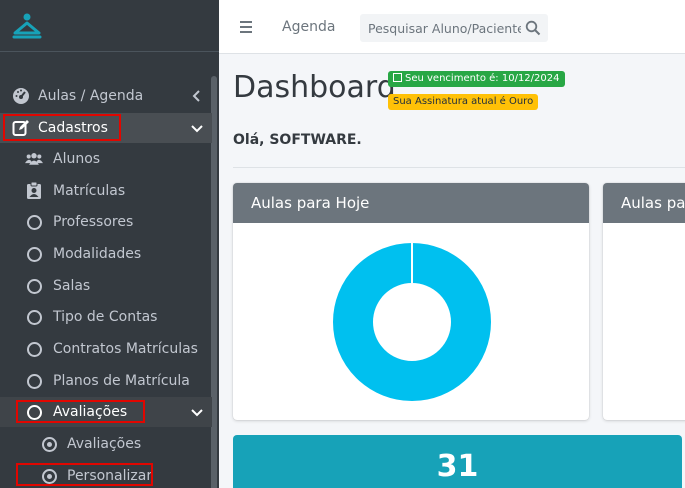 This screenshot has height=488, width=685. Describe the element at coordinates (49, 444) in the screenshot. I see `dot-circle-icon` at that location.